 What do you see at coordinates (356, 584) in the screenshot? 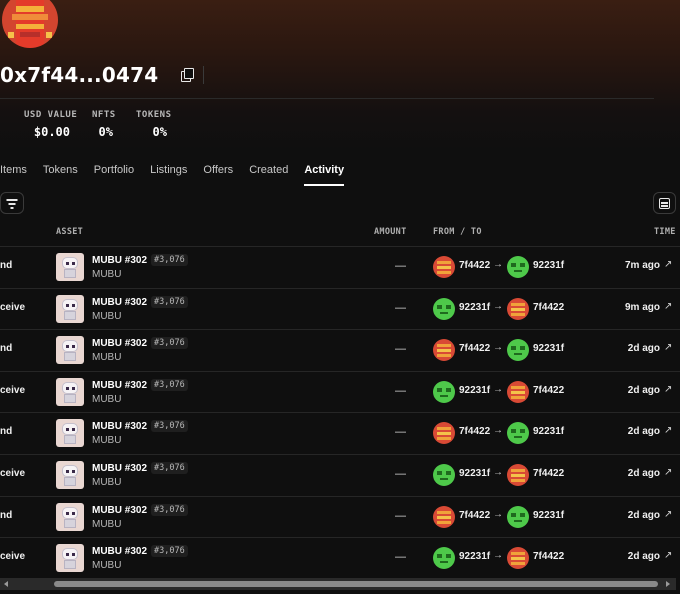
I see `scrollbar-thumb` at bounding box center [356, 584].